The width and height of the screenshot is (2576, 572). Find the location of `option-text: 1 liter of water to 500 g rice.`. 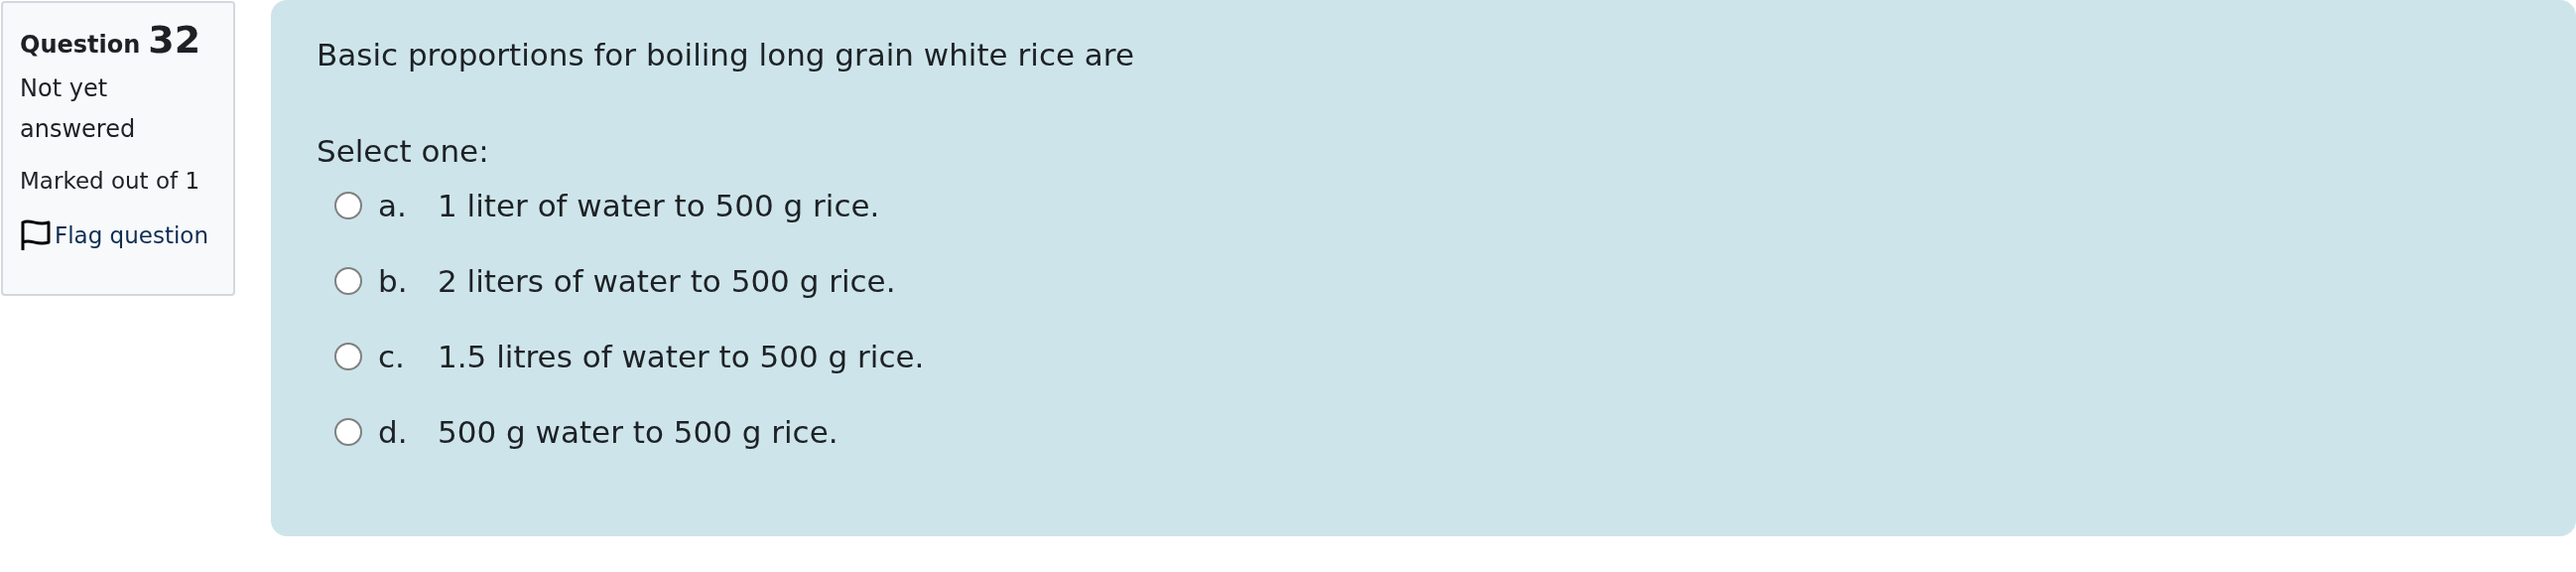

option-text: 1 liter of water to 500 g rice. is located at coordinates (659, 206).